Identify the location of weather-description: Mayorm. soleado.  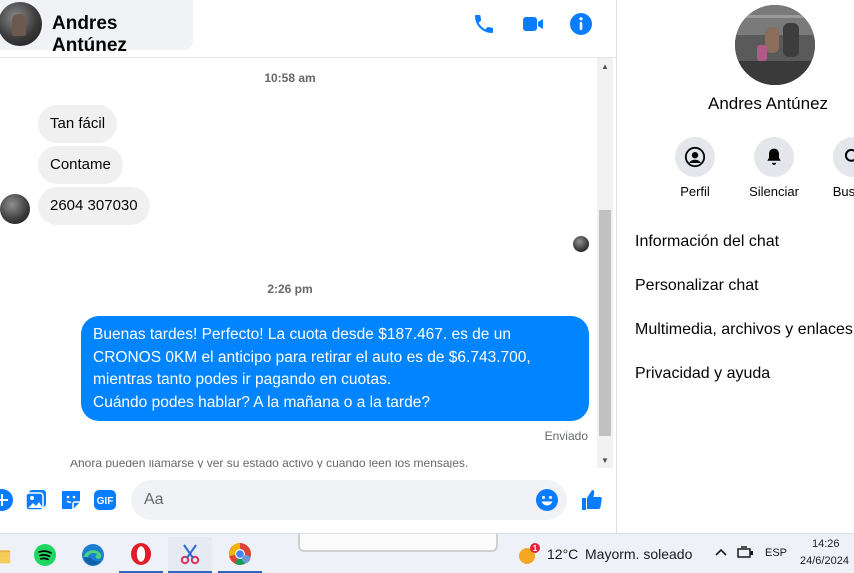
(639, 554).